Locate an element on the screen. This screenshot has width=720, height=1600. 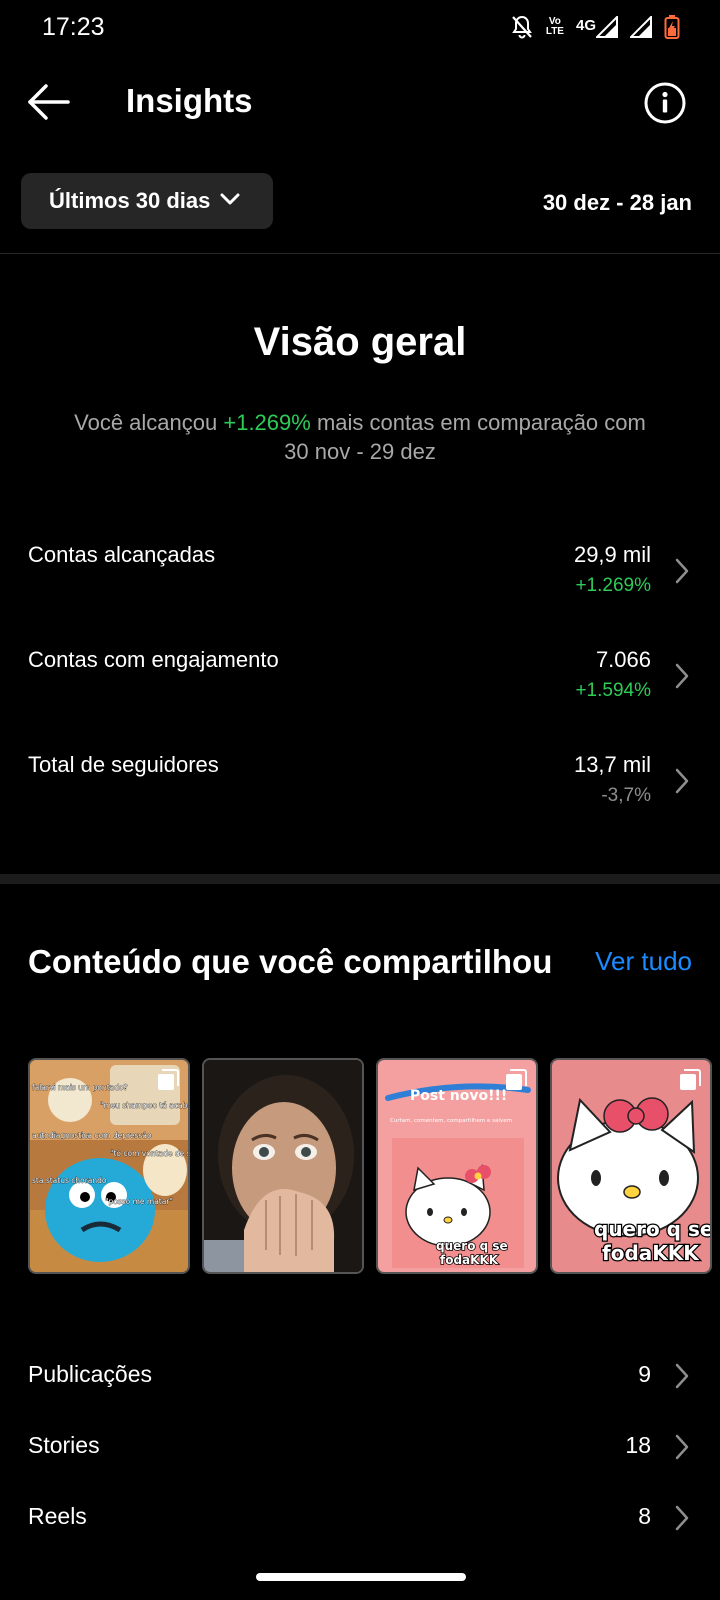
bell-off-icon is located at coordinates (522, 27).